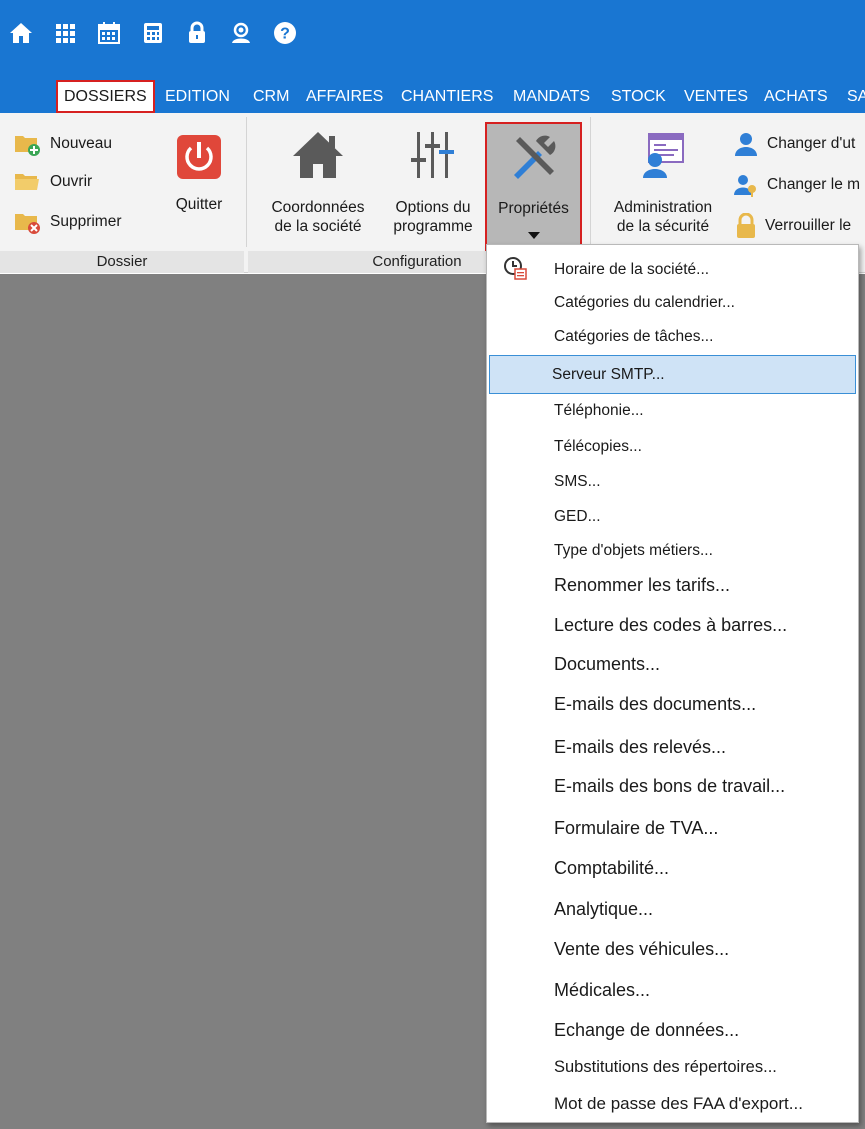 Image resolution: width=865 pixels, height=1129 pixels. Describe the element at coordinates (533, 235) in the screenshot. I see `dropdown-arrow-icon` at that location.